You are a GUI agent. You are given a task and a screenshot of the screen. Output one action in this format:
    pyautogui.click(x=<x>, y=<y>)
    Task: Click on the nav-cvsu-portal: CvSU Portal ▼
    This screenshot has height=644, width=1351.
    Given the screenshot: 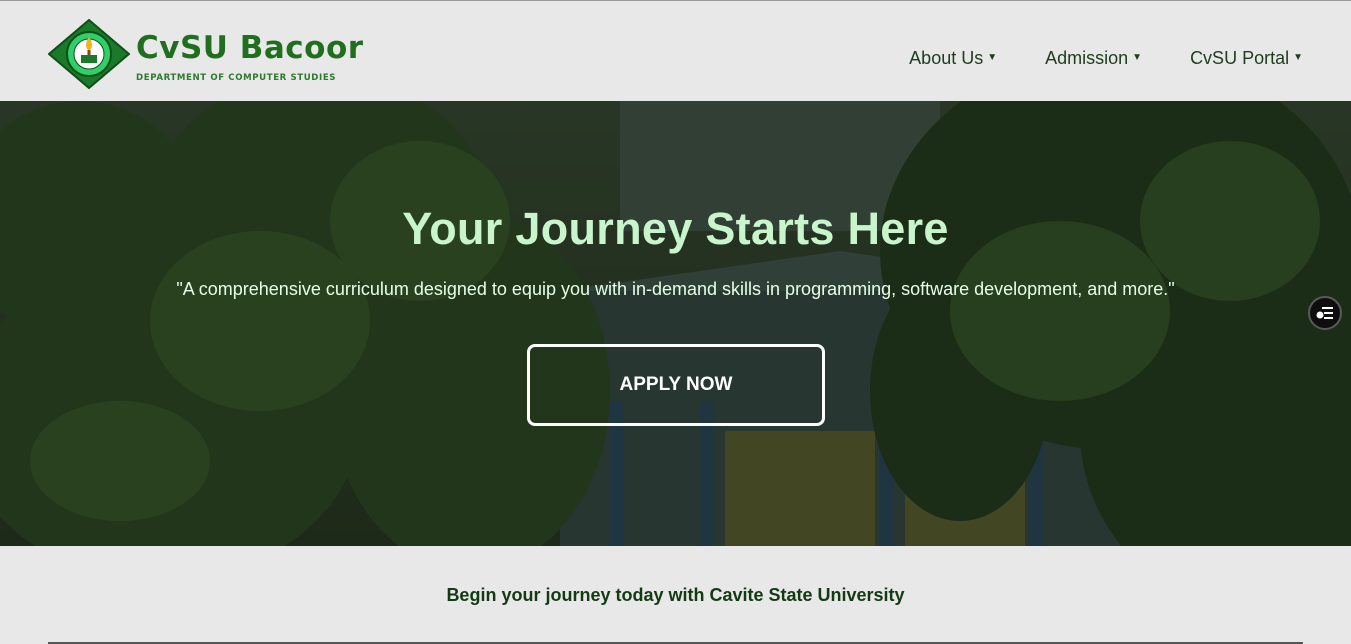 What is the action you would take?
    pyautogui.click(x=1246, y=58)
    